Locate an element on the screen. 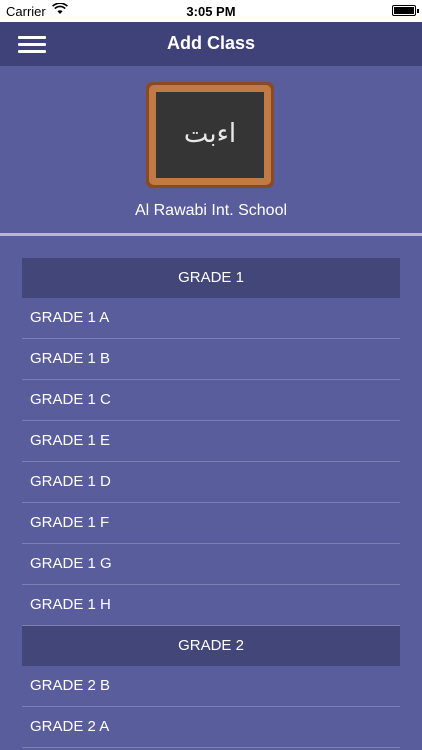  class-row: GRADE 1 F is located at coordinates (211, 523).